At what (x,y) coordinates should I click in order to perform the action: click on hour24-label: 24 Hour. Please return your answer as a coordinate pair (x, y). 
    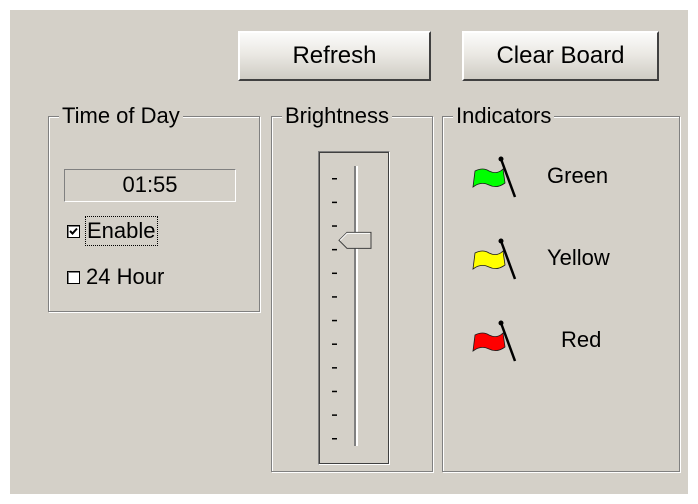
    Looking at the image, I should click on (125, 276).